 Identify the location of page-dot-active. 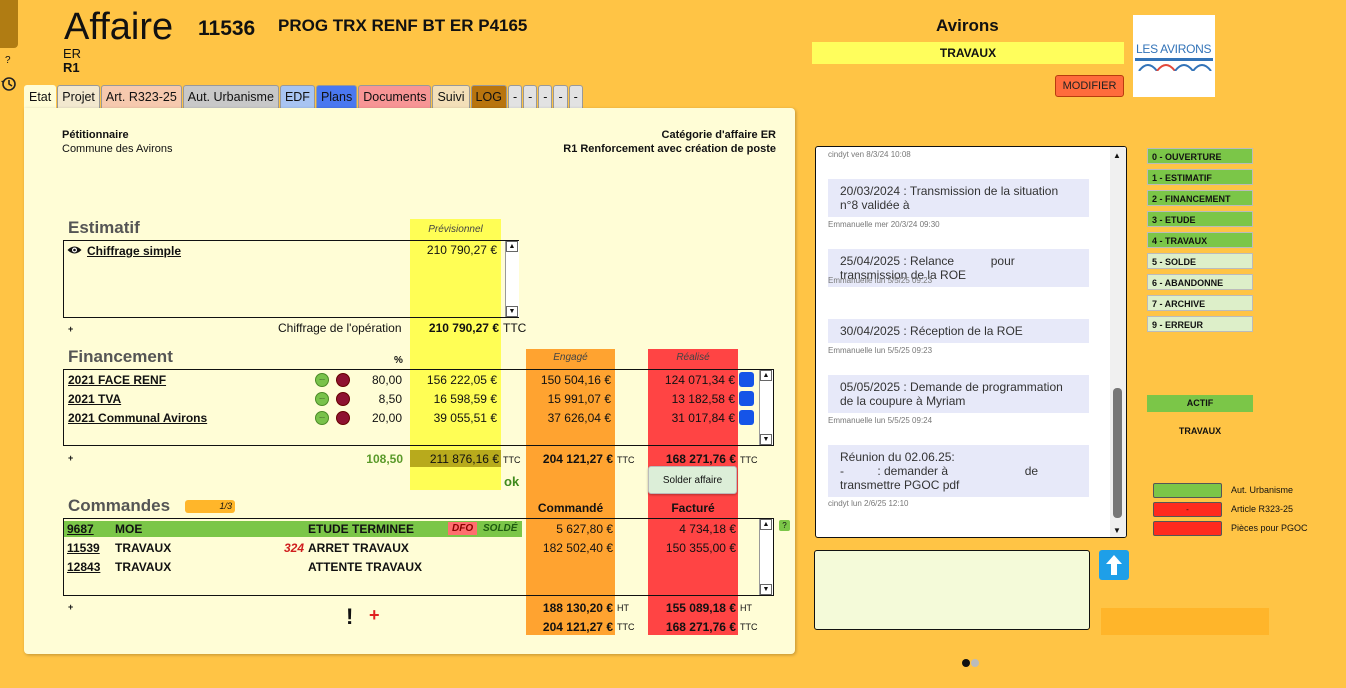
(966, 663).